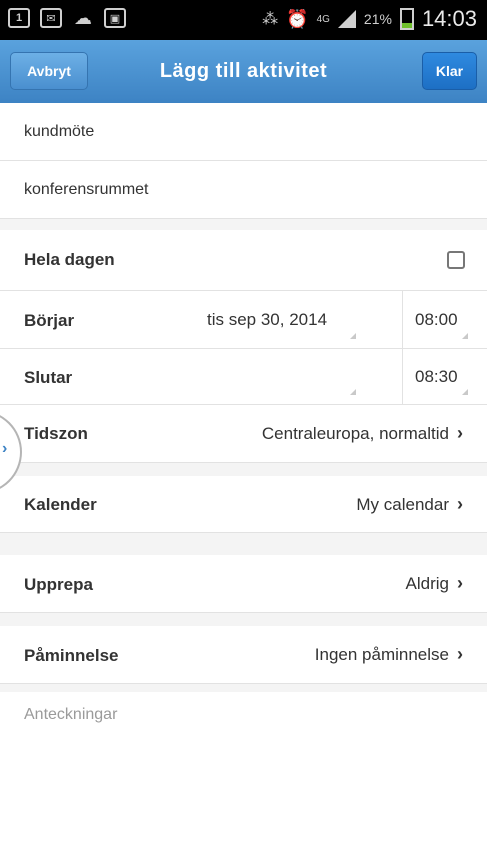  Describe the element at coordinates (51, 18) in the screenshot. I see `message-notification-icon: ✉` at that location.